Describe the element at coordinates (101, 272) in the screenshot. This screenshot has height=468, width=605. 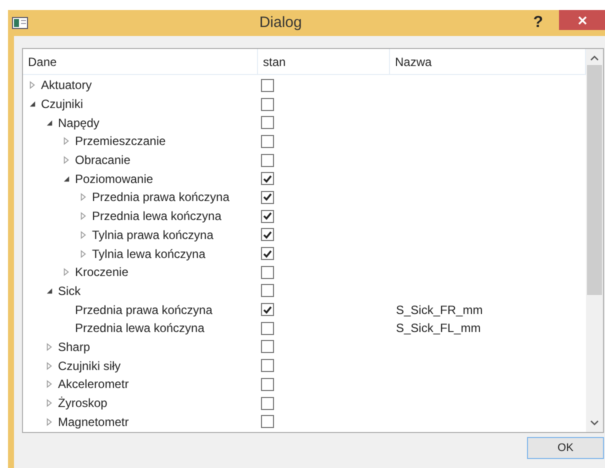
I see `tree-item: Kroczenie` at that location.